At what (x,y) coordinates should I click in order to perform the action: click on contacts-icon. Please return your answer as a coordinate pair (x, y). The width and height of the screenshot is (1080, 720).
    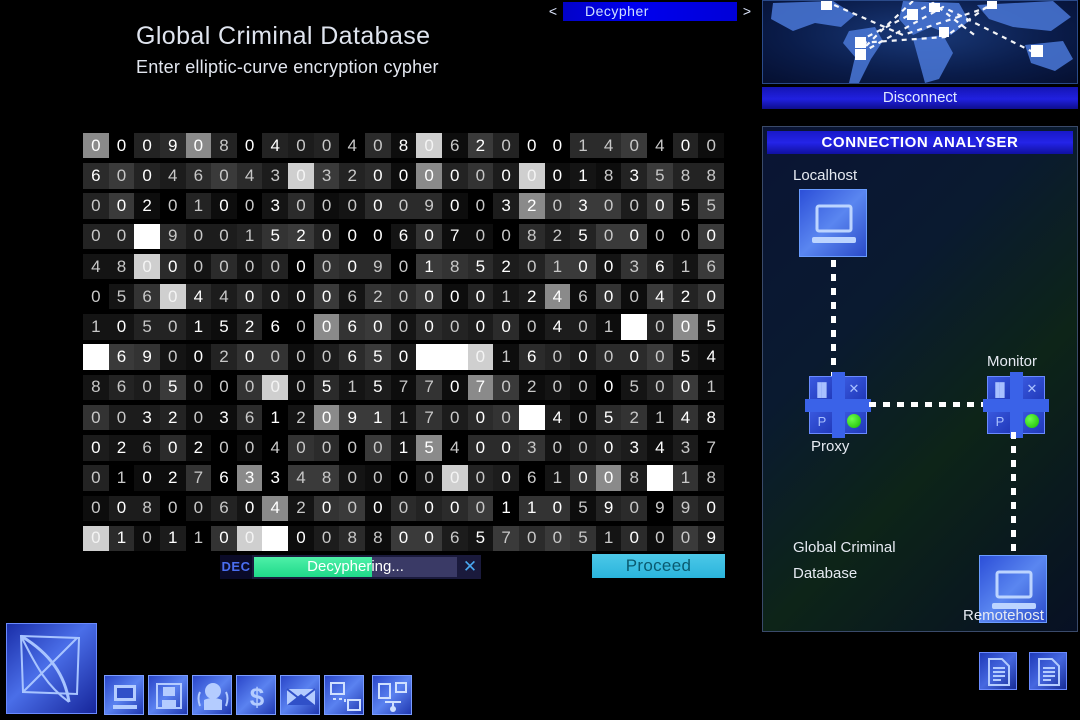
    Looking at the image, I should click on (212, 695).